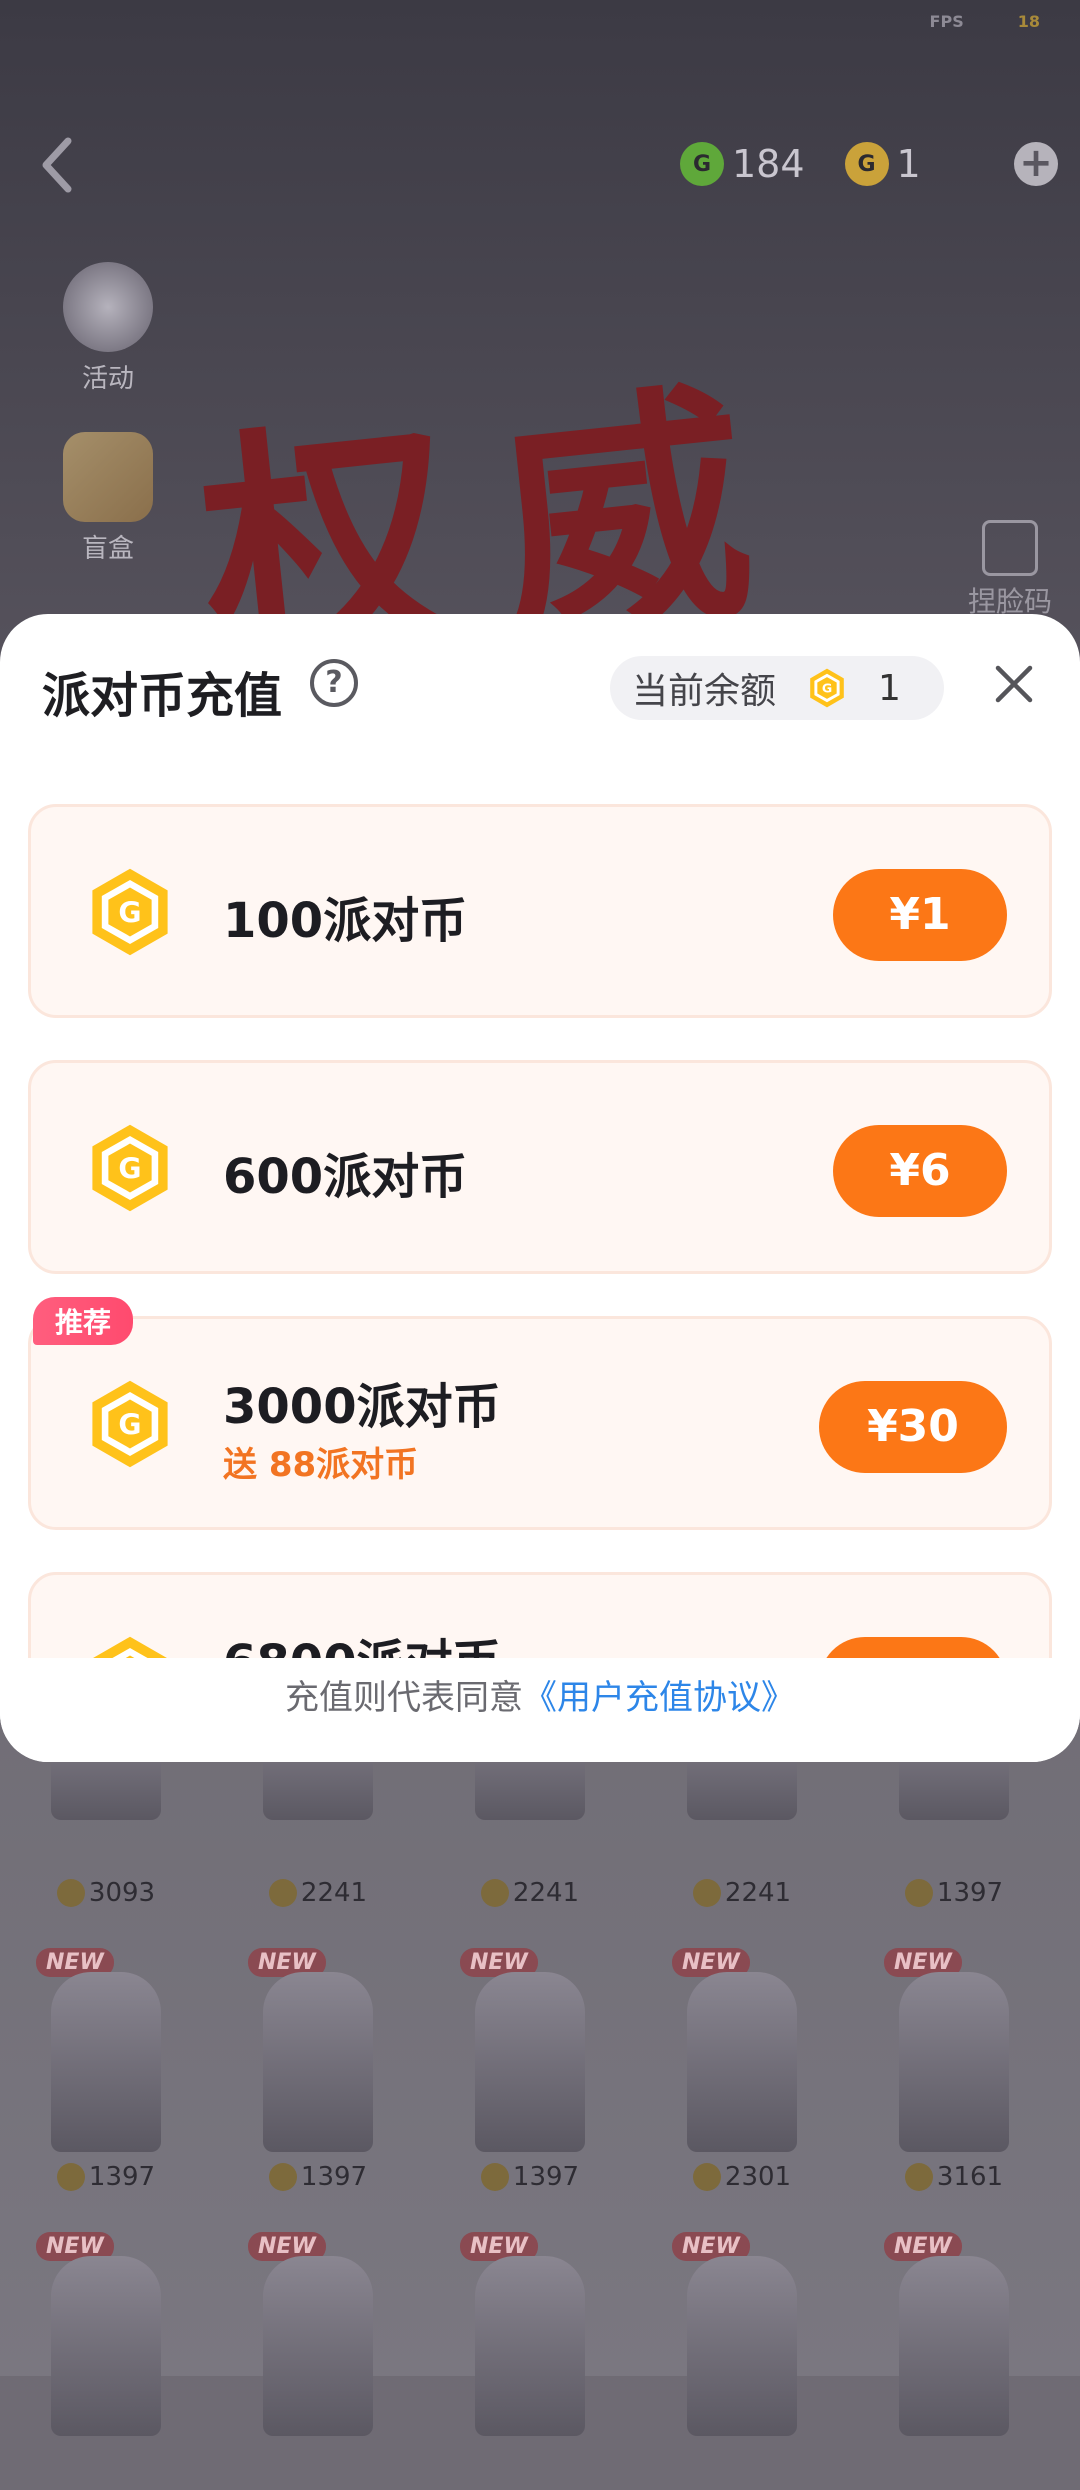 The image size is (1080, 2490). I want to click on pack-amount: 600派对币, so click(345, 1177).